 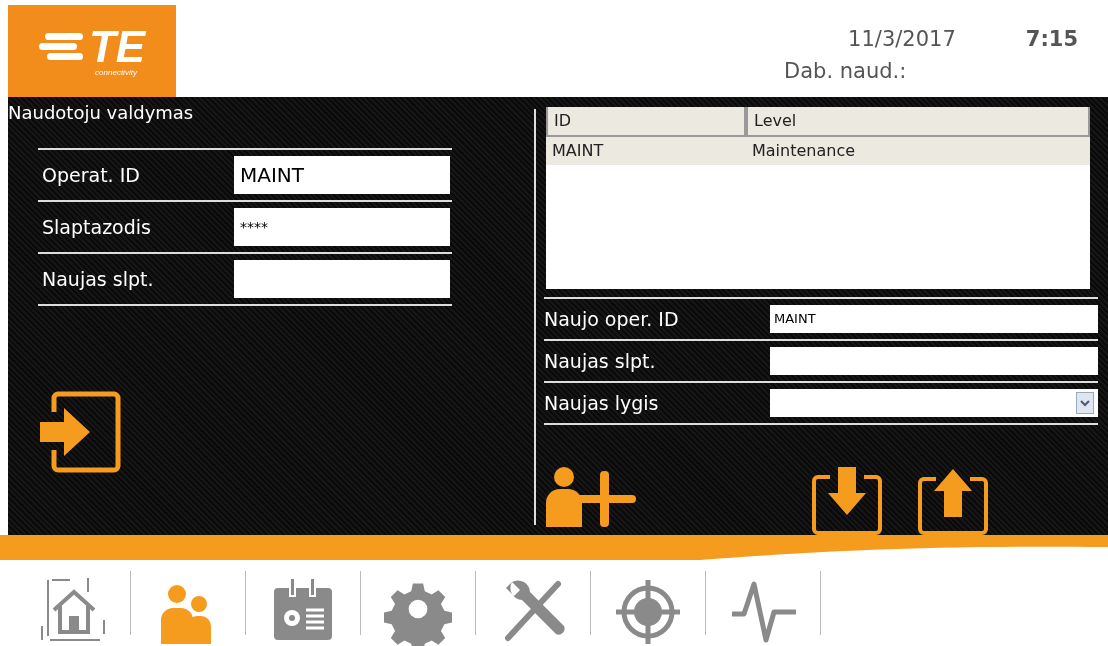 What do you see at coordinates (602, 403) in the screenshot?
I see `field-label: Naujas lygis` at bounding box center [602, 403].